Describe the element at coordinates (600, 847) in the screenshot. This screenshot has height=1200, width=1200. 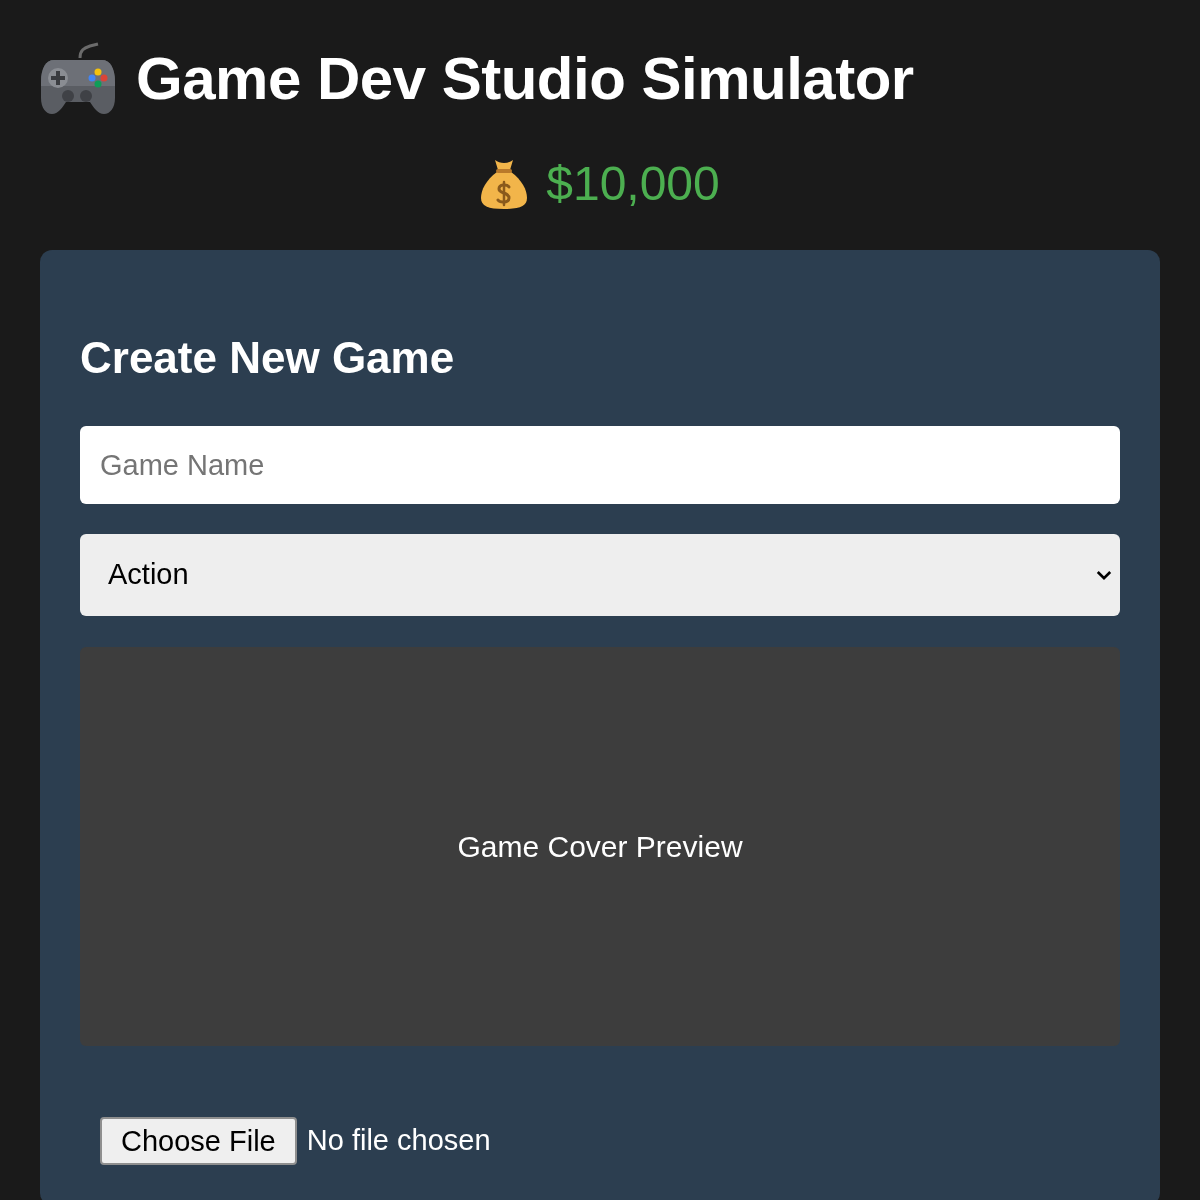
I see `cover-preview-label: Game Cover Preview` at that location.